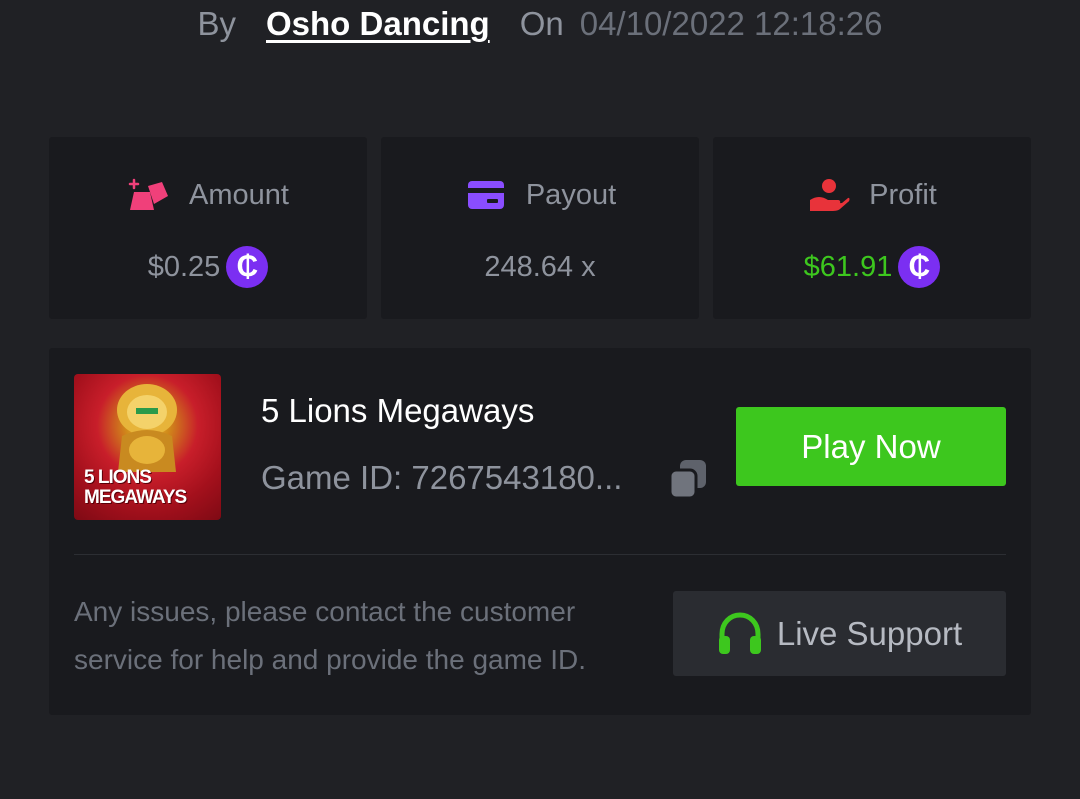 This screenshot has width=1080, height=799. Describe the element at coordinates (147, 428) in the screenshot. I see `lion-statue-icon` at that location.